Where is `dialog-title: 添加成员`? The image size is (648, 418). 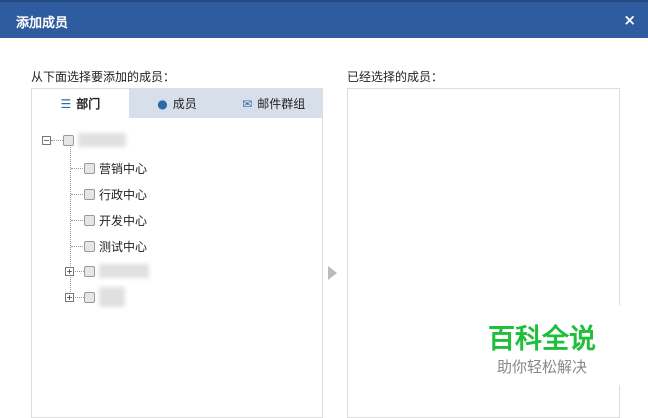
dialog-title: 添加成员 is located at coordinates (42, 23).